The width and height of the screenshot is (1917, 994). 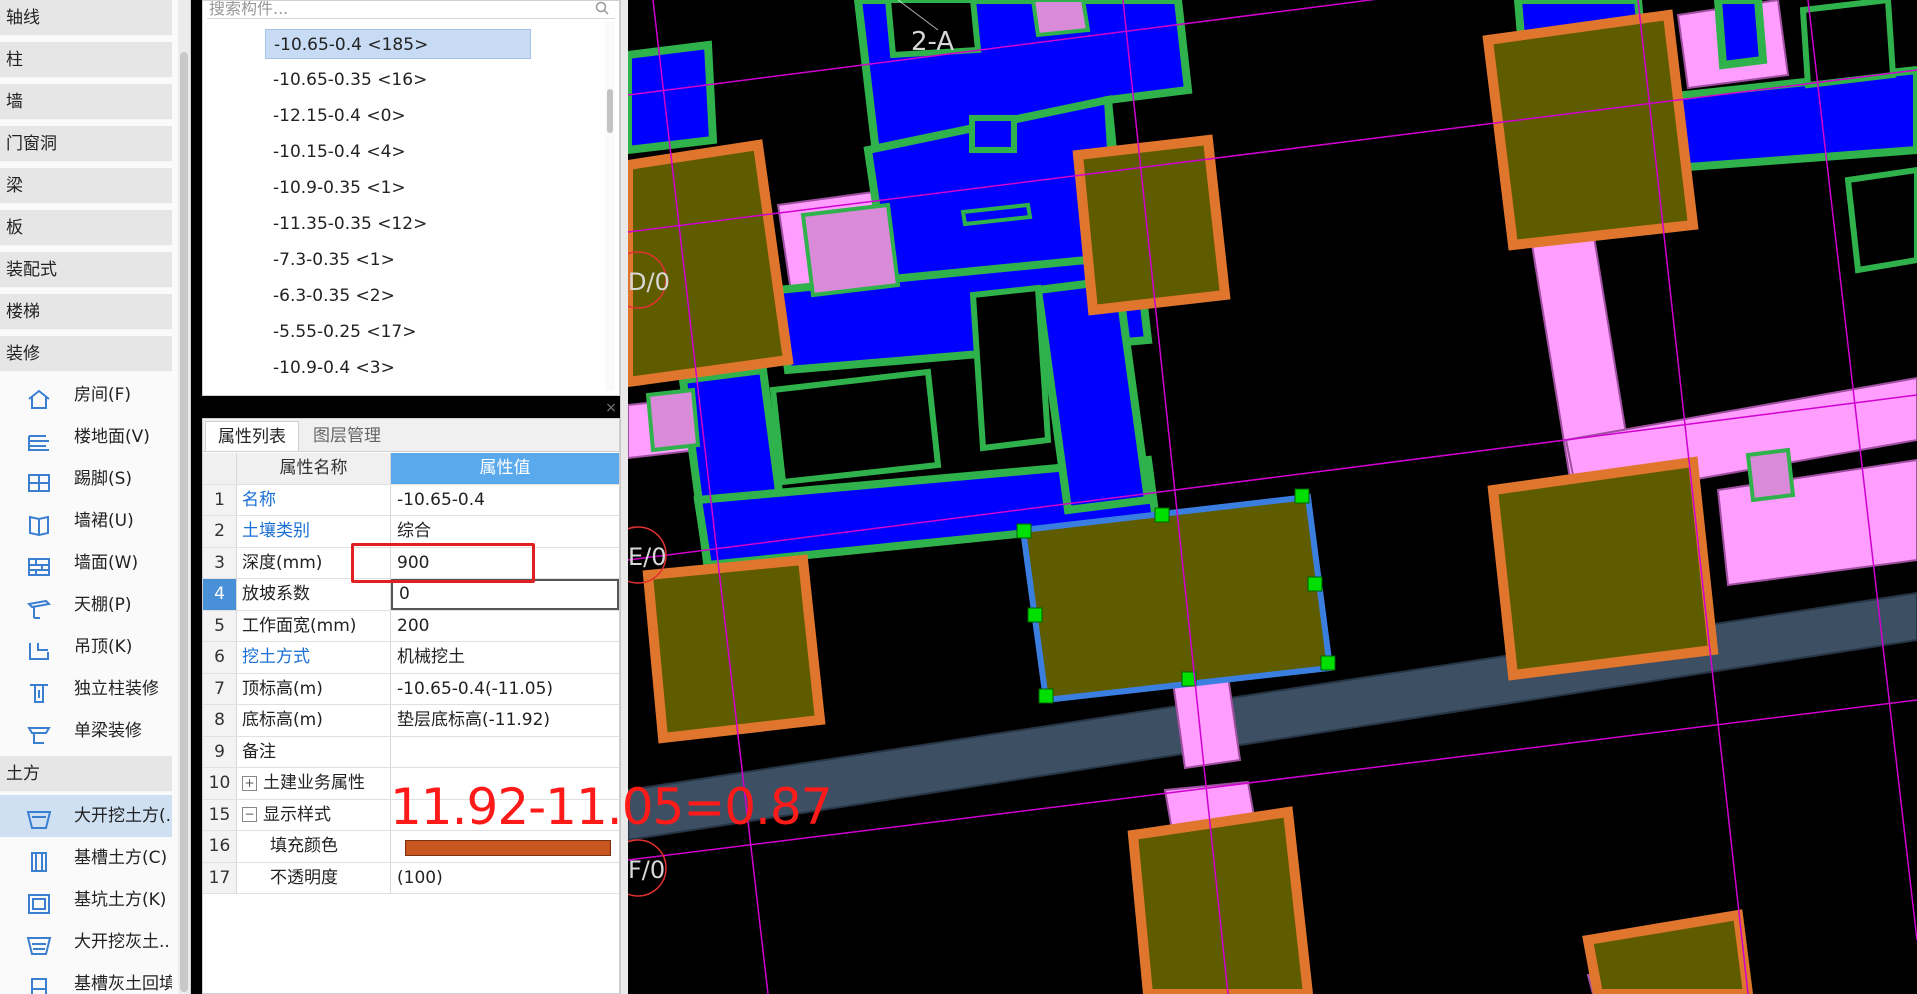 I want to click on lime-soil-icon, so click(x=39, y=943).